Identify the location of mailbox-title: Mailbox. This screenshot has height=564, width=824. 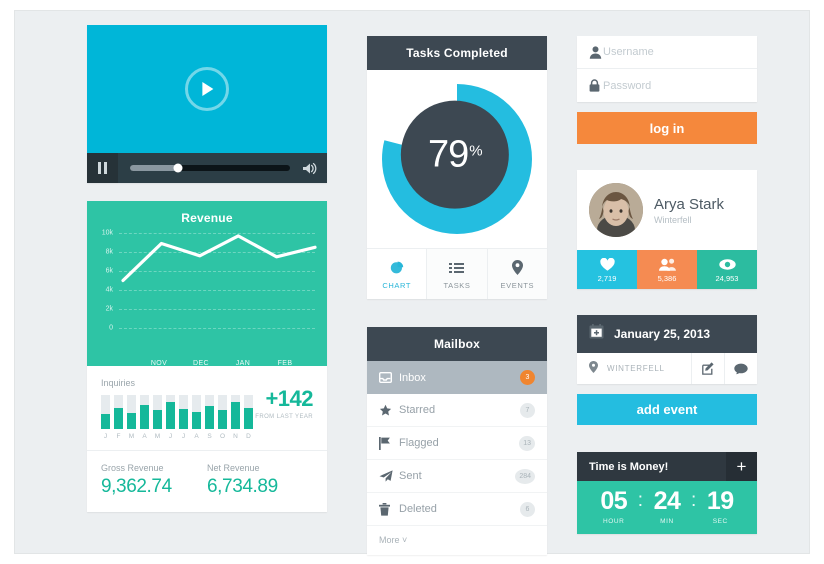
(457, 344).